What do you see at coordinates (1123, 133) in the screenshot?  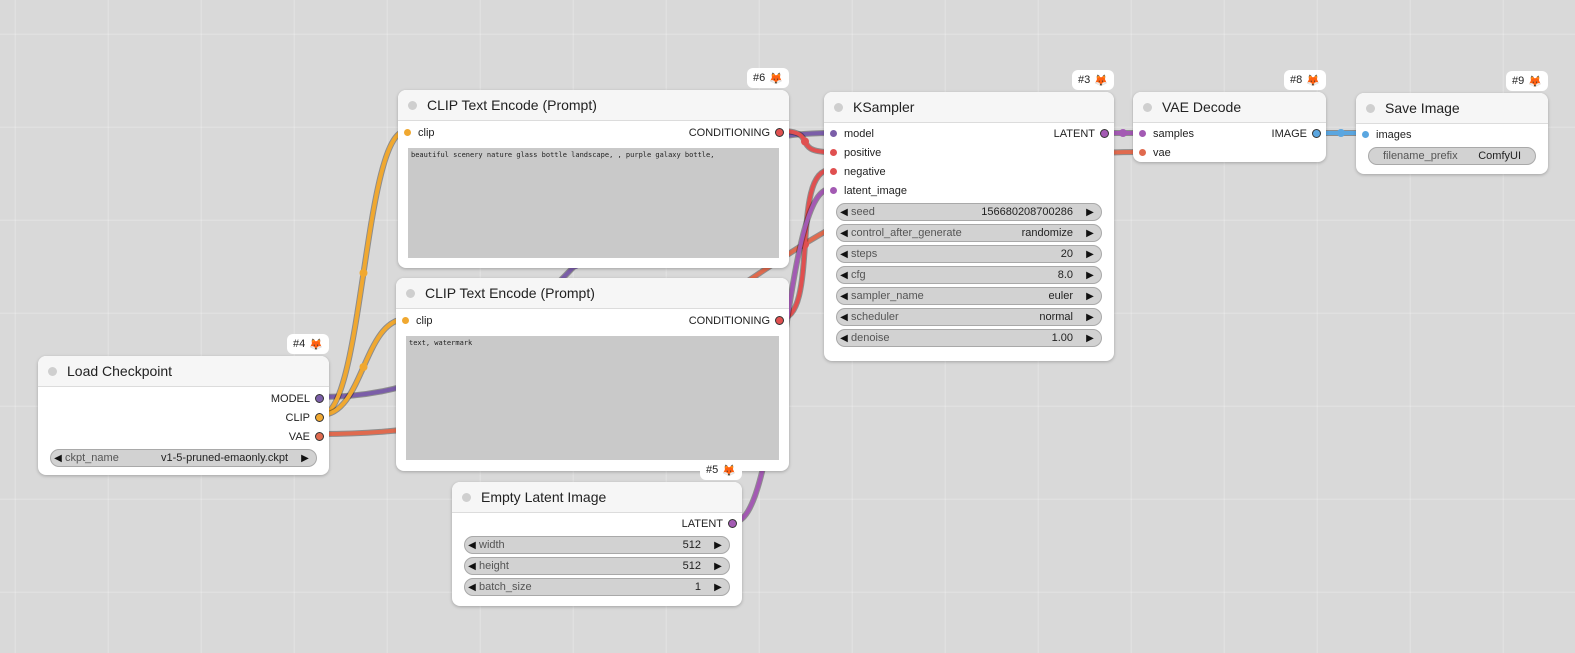 I see `wire-latent-samples-midpoint` at bounding box center [1123, 133].